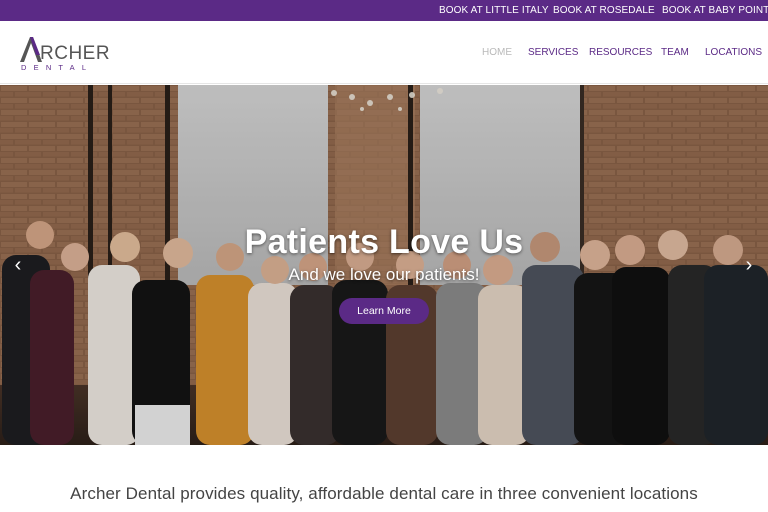 The height and width of the screenshot is (512, 768). Describe the element at coordinates (749, 265) in the screenshot. I see `chevron-right-icon: ›` at that location.